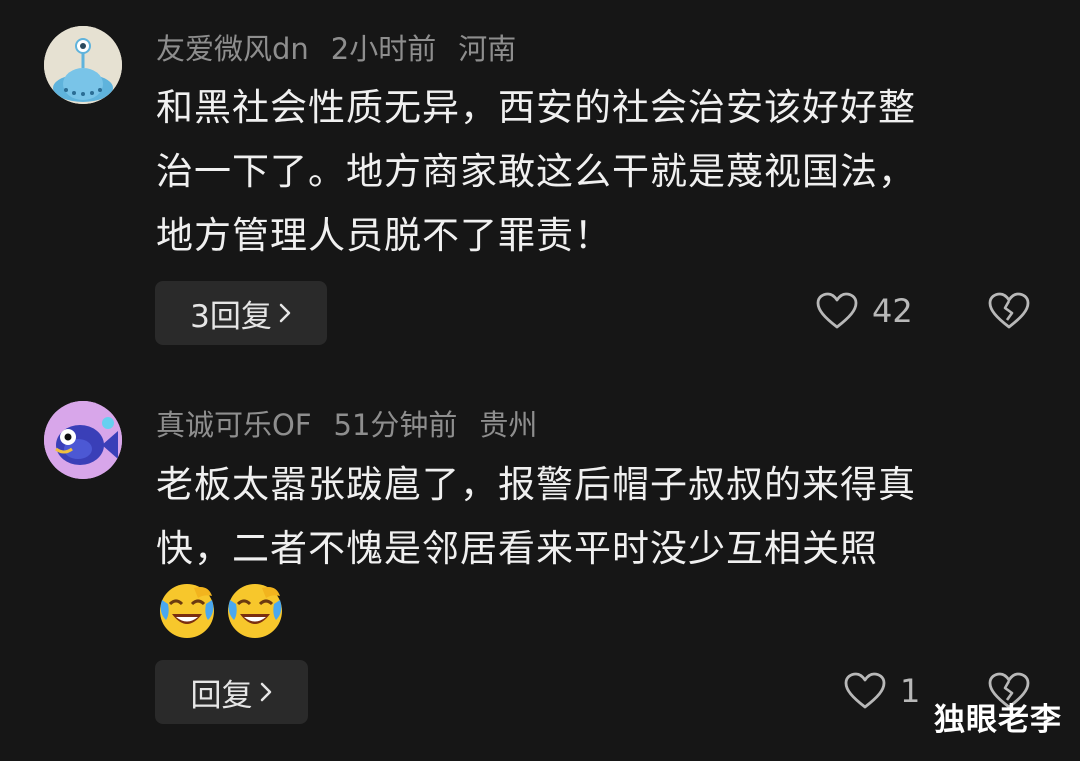 Image resolution: width=1080 pixels, height=761 pixels. I want to click on location: 河南, so click(487, 49).